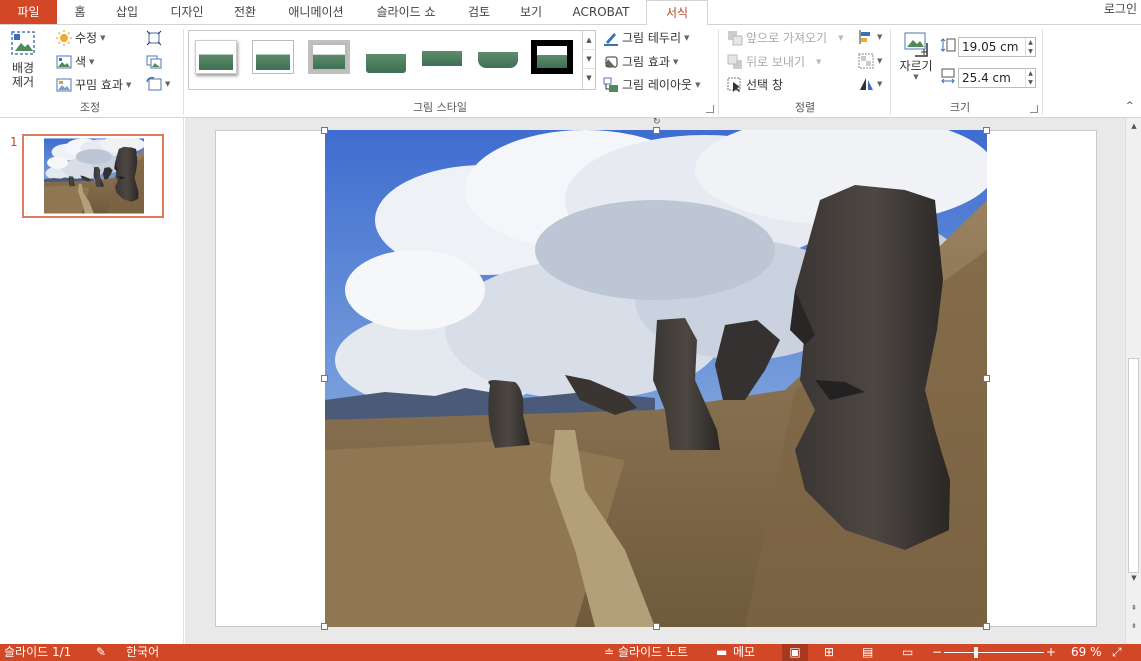 The width and height of the screenshot is (1141, 661). What do you see at coordinates (744, 652) in the screenshot?
I see `comments-button: 메모` at bounding box center [744, 652].